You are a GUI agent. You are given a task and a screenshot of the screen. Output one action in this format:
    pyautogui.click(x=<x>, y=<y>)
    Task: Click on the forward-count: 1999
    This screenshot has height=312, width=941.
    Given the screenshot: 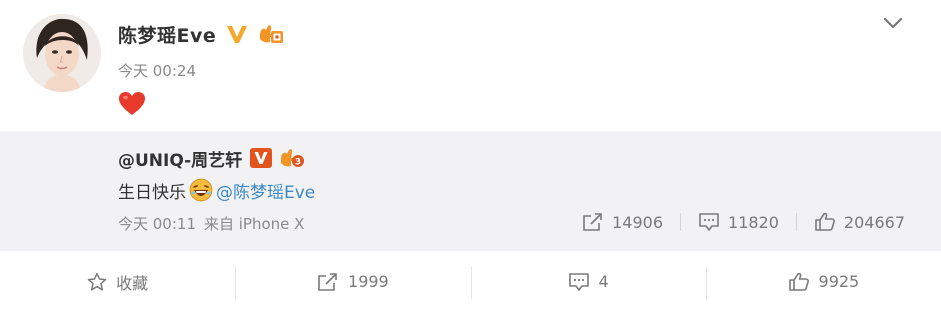 What is the action you would take?
    pyautogui.click(x=368, y=281)
    